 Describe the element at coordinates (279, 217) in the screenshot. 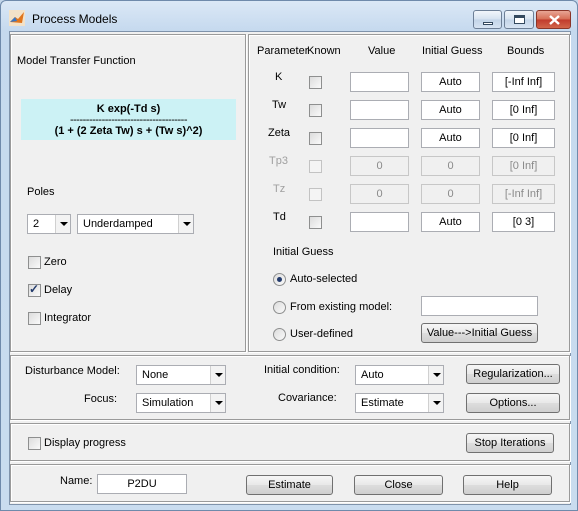

I see `param-name: Td` at that location.